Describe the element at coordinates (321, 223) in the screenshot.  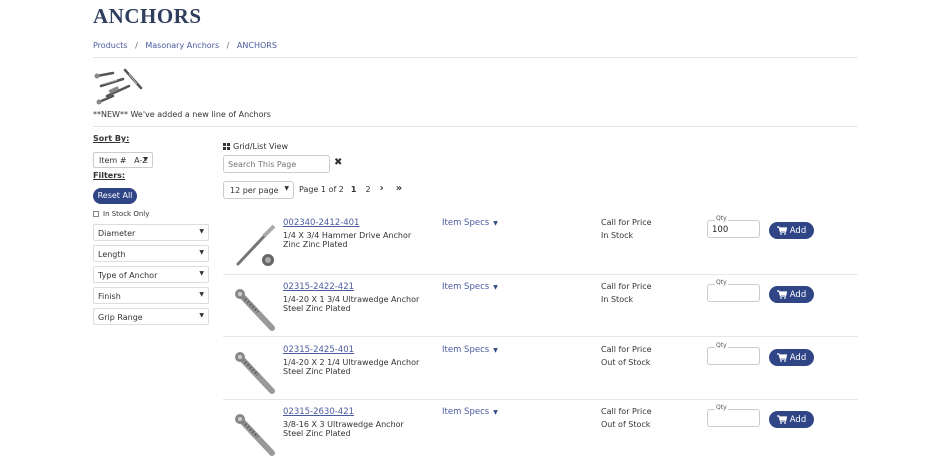
I see `product-number-link: 002340-2412-401` at that location.